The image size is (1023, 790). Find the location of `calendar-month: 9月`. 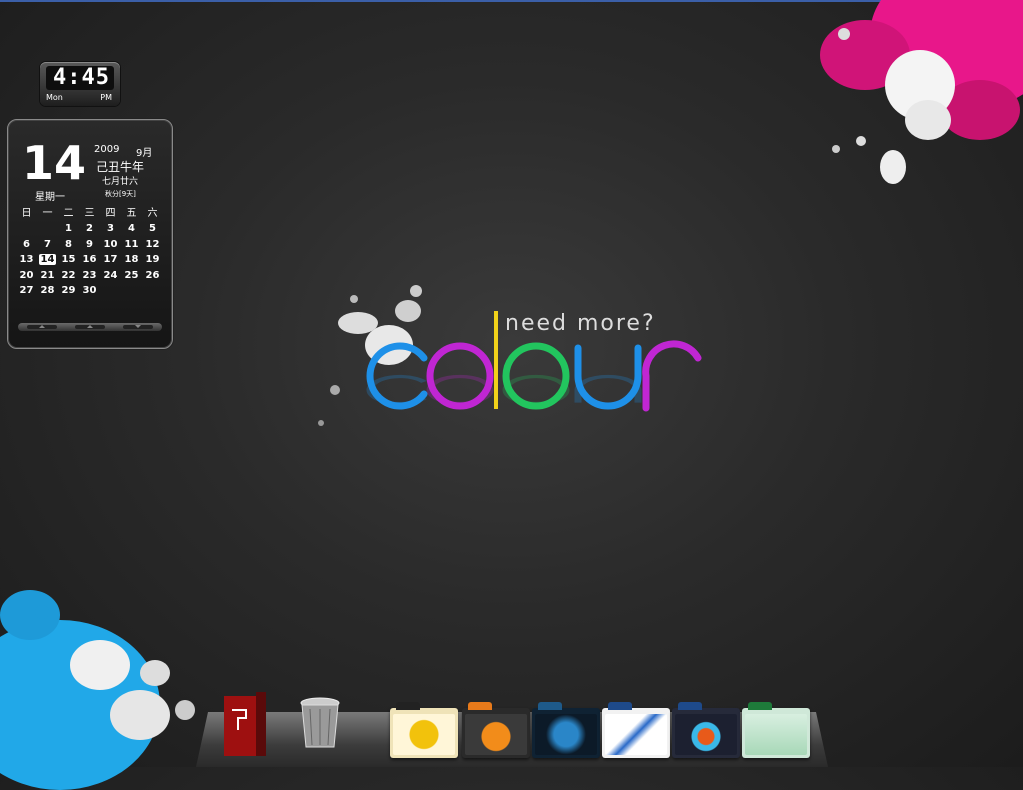

calendar-month: 9月 is located at coordinates (144, 153).